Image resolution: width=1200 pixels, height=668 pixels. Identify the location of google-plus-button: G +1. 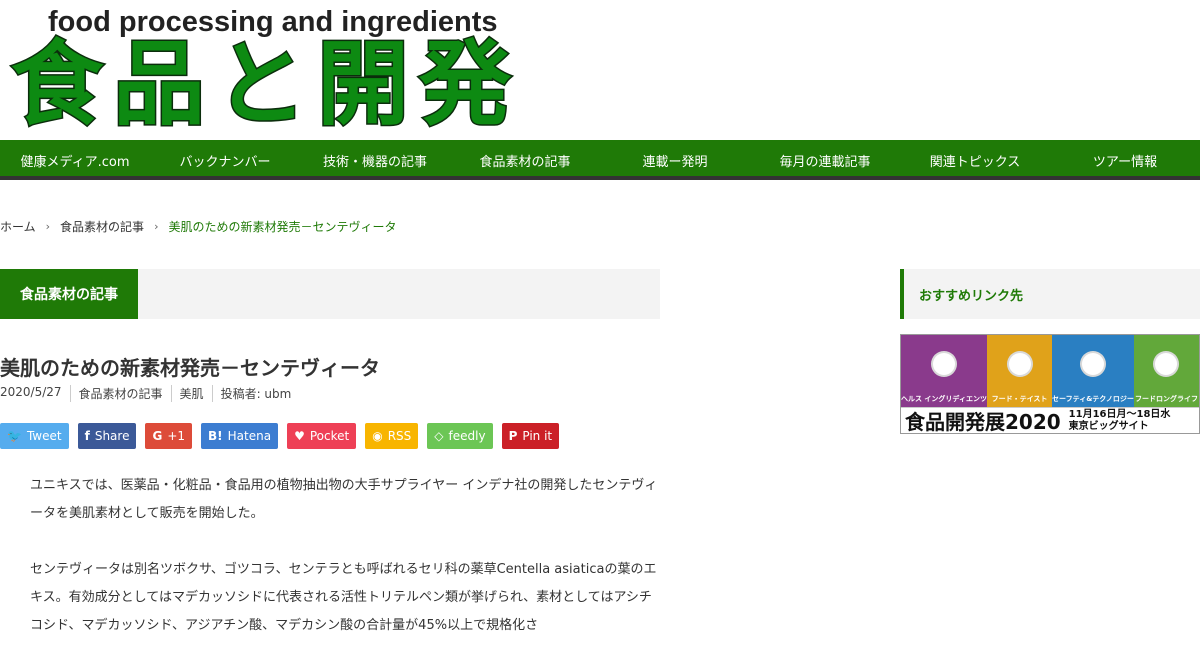
(169, 436).